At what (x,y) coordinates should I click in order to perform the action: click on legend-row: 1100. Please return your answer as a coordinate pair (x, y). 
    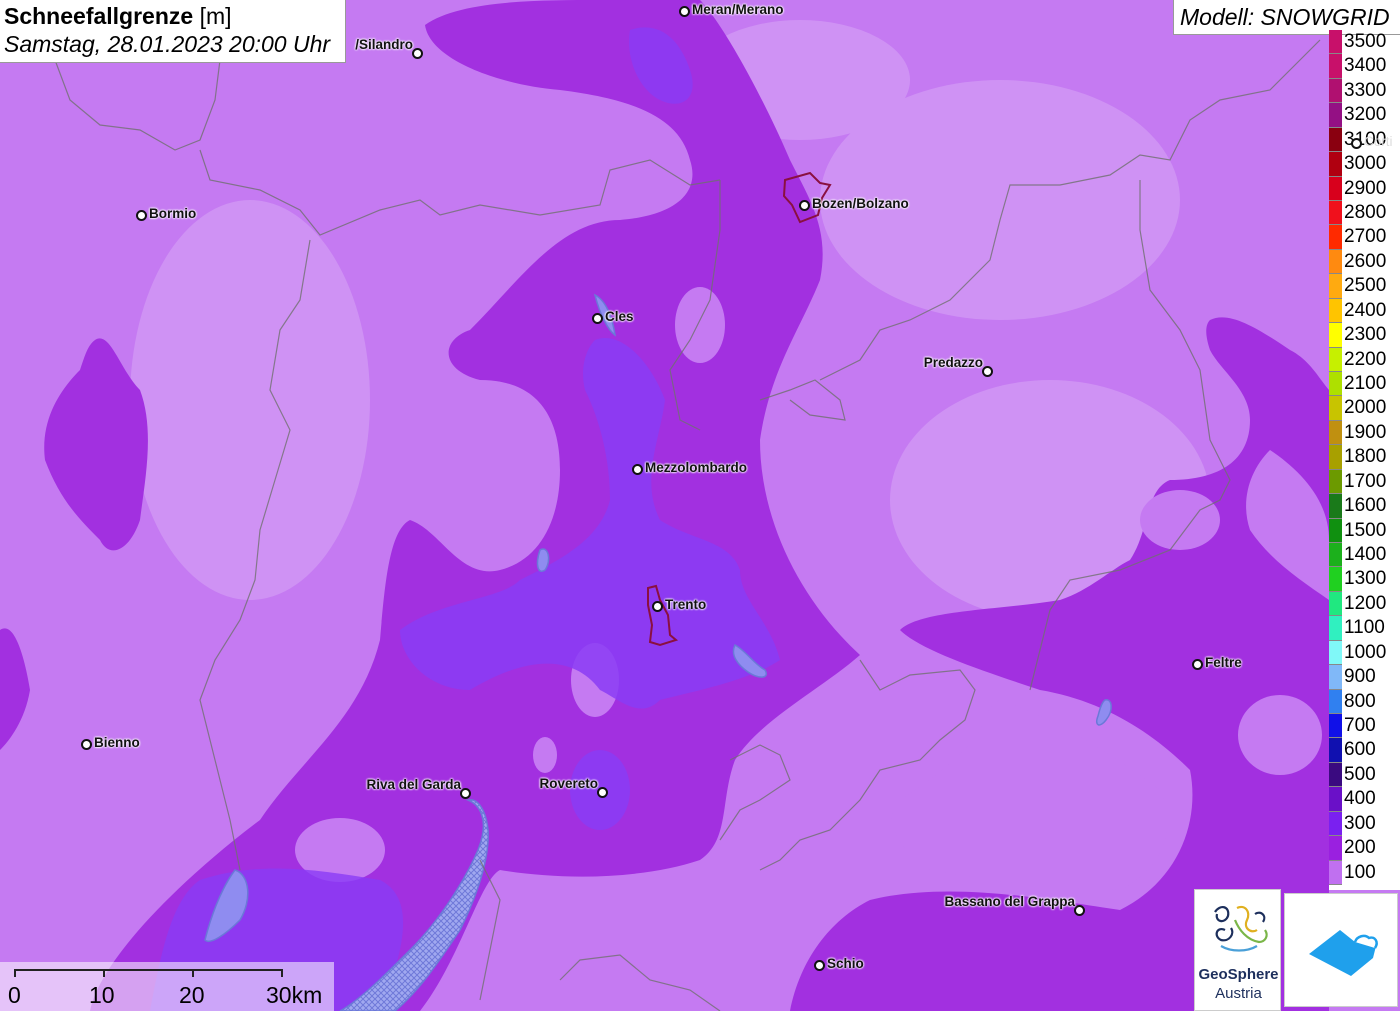
    Looking at the image, I should click on (1364, 628).